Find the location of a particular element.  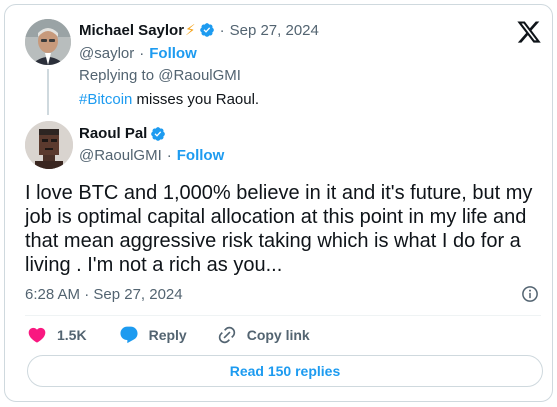

reply-bubble-icon is located at coordinates (129, 335).